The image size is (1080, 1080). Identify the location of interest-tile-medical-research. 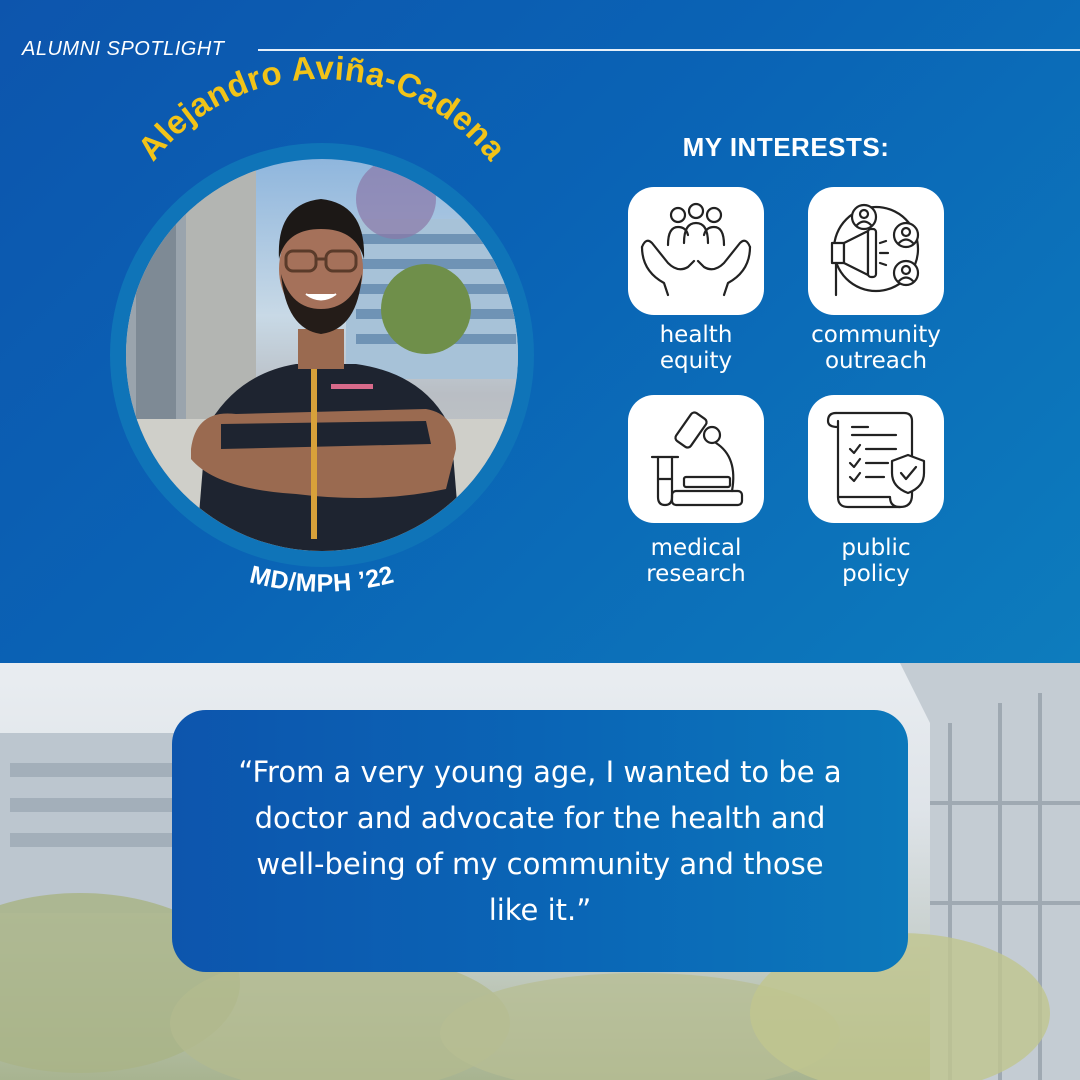
(696, 459).